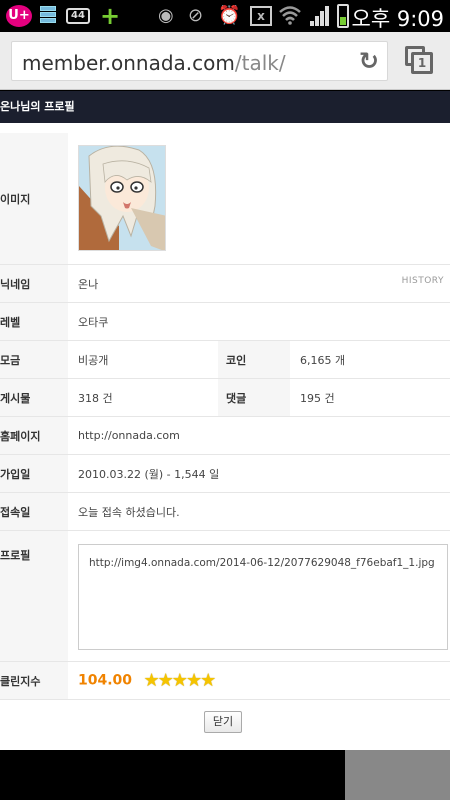 This screenshot has width=450, height=800. Describe the element at coordinates (259, 435) in the screenshot. I see `homepage-link: http://onnada.com` at that location.